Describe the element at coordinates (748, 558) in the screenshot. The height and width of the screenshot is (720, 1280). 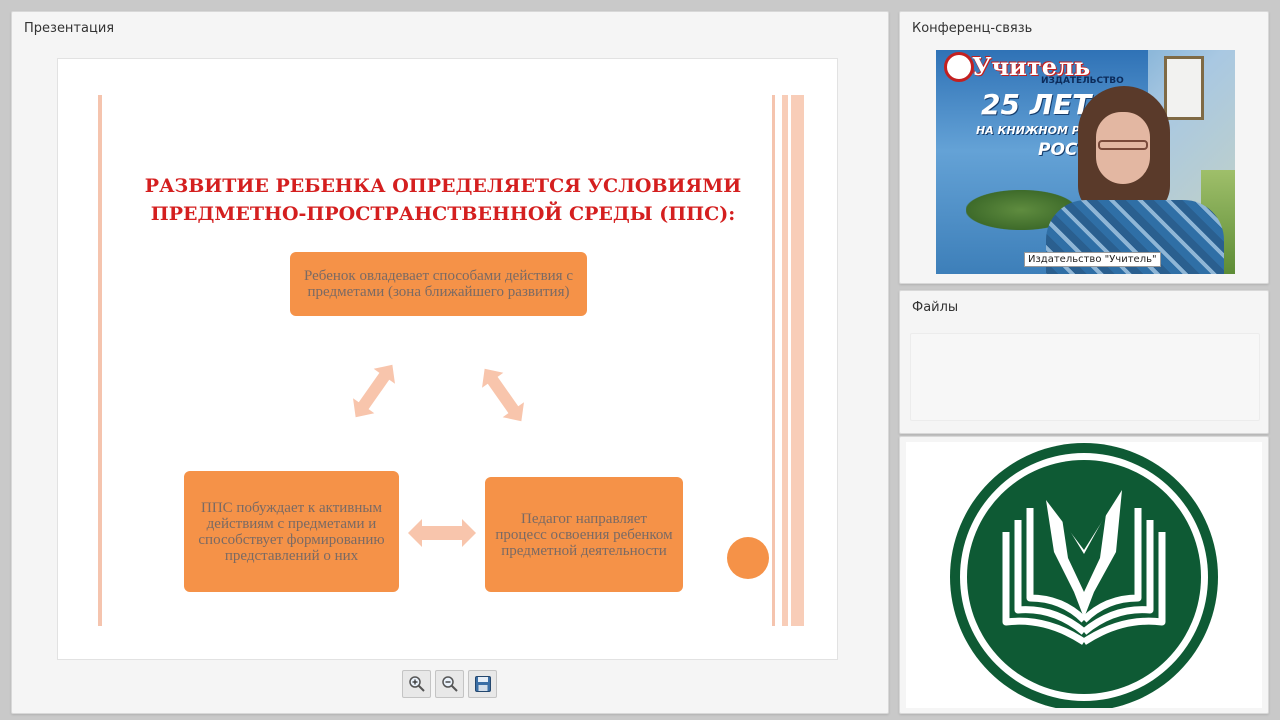
I see `slide-decor-circle` at that location.